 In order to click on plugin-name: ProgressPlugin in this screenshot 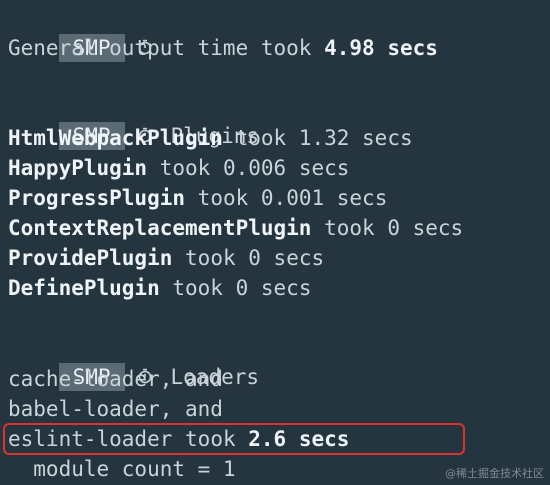, I will do `click(97, 198)`.